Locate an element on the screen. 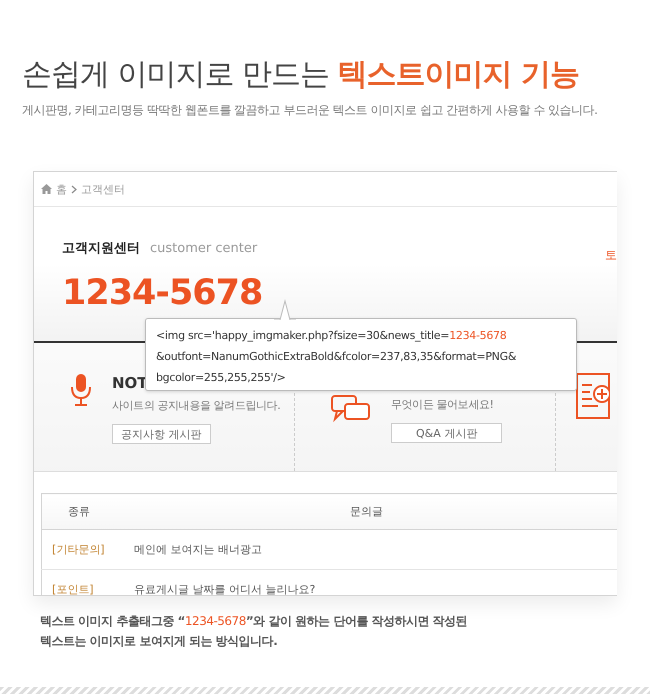  home-icon is located at coordinates (46, 189).